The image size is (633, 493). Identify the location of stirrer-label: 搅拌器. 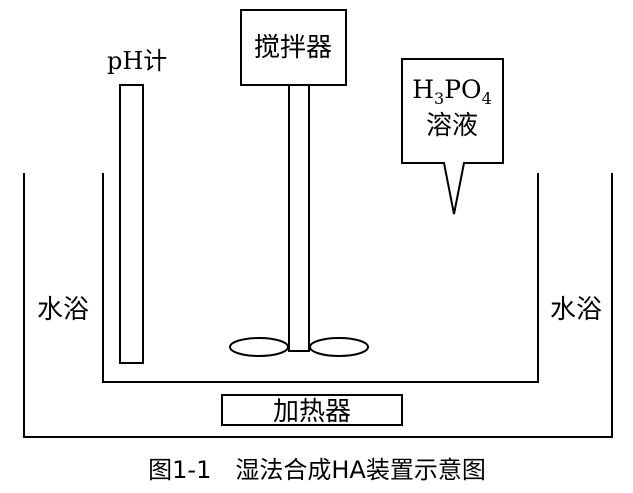
(293, 48).